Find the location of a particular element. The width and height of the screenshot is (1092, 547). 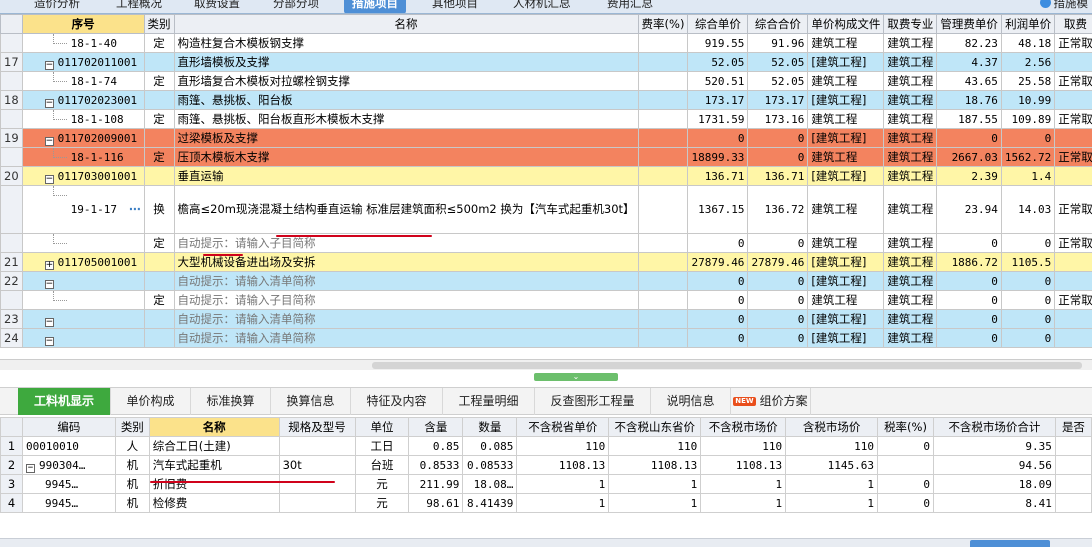

sub-header-shandong-price: 不含税山东省价 is located at coordinates (655, 427).